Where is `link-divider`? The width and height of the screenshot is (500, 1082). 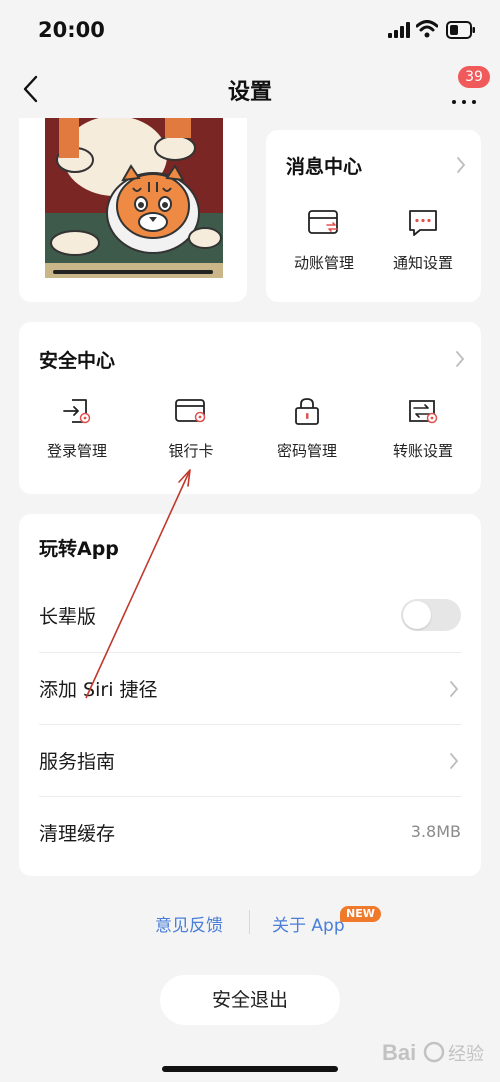 link-divider is located at coordinates (249, 922).